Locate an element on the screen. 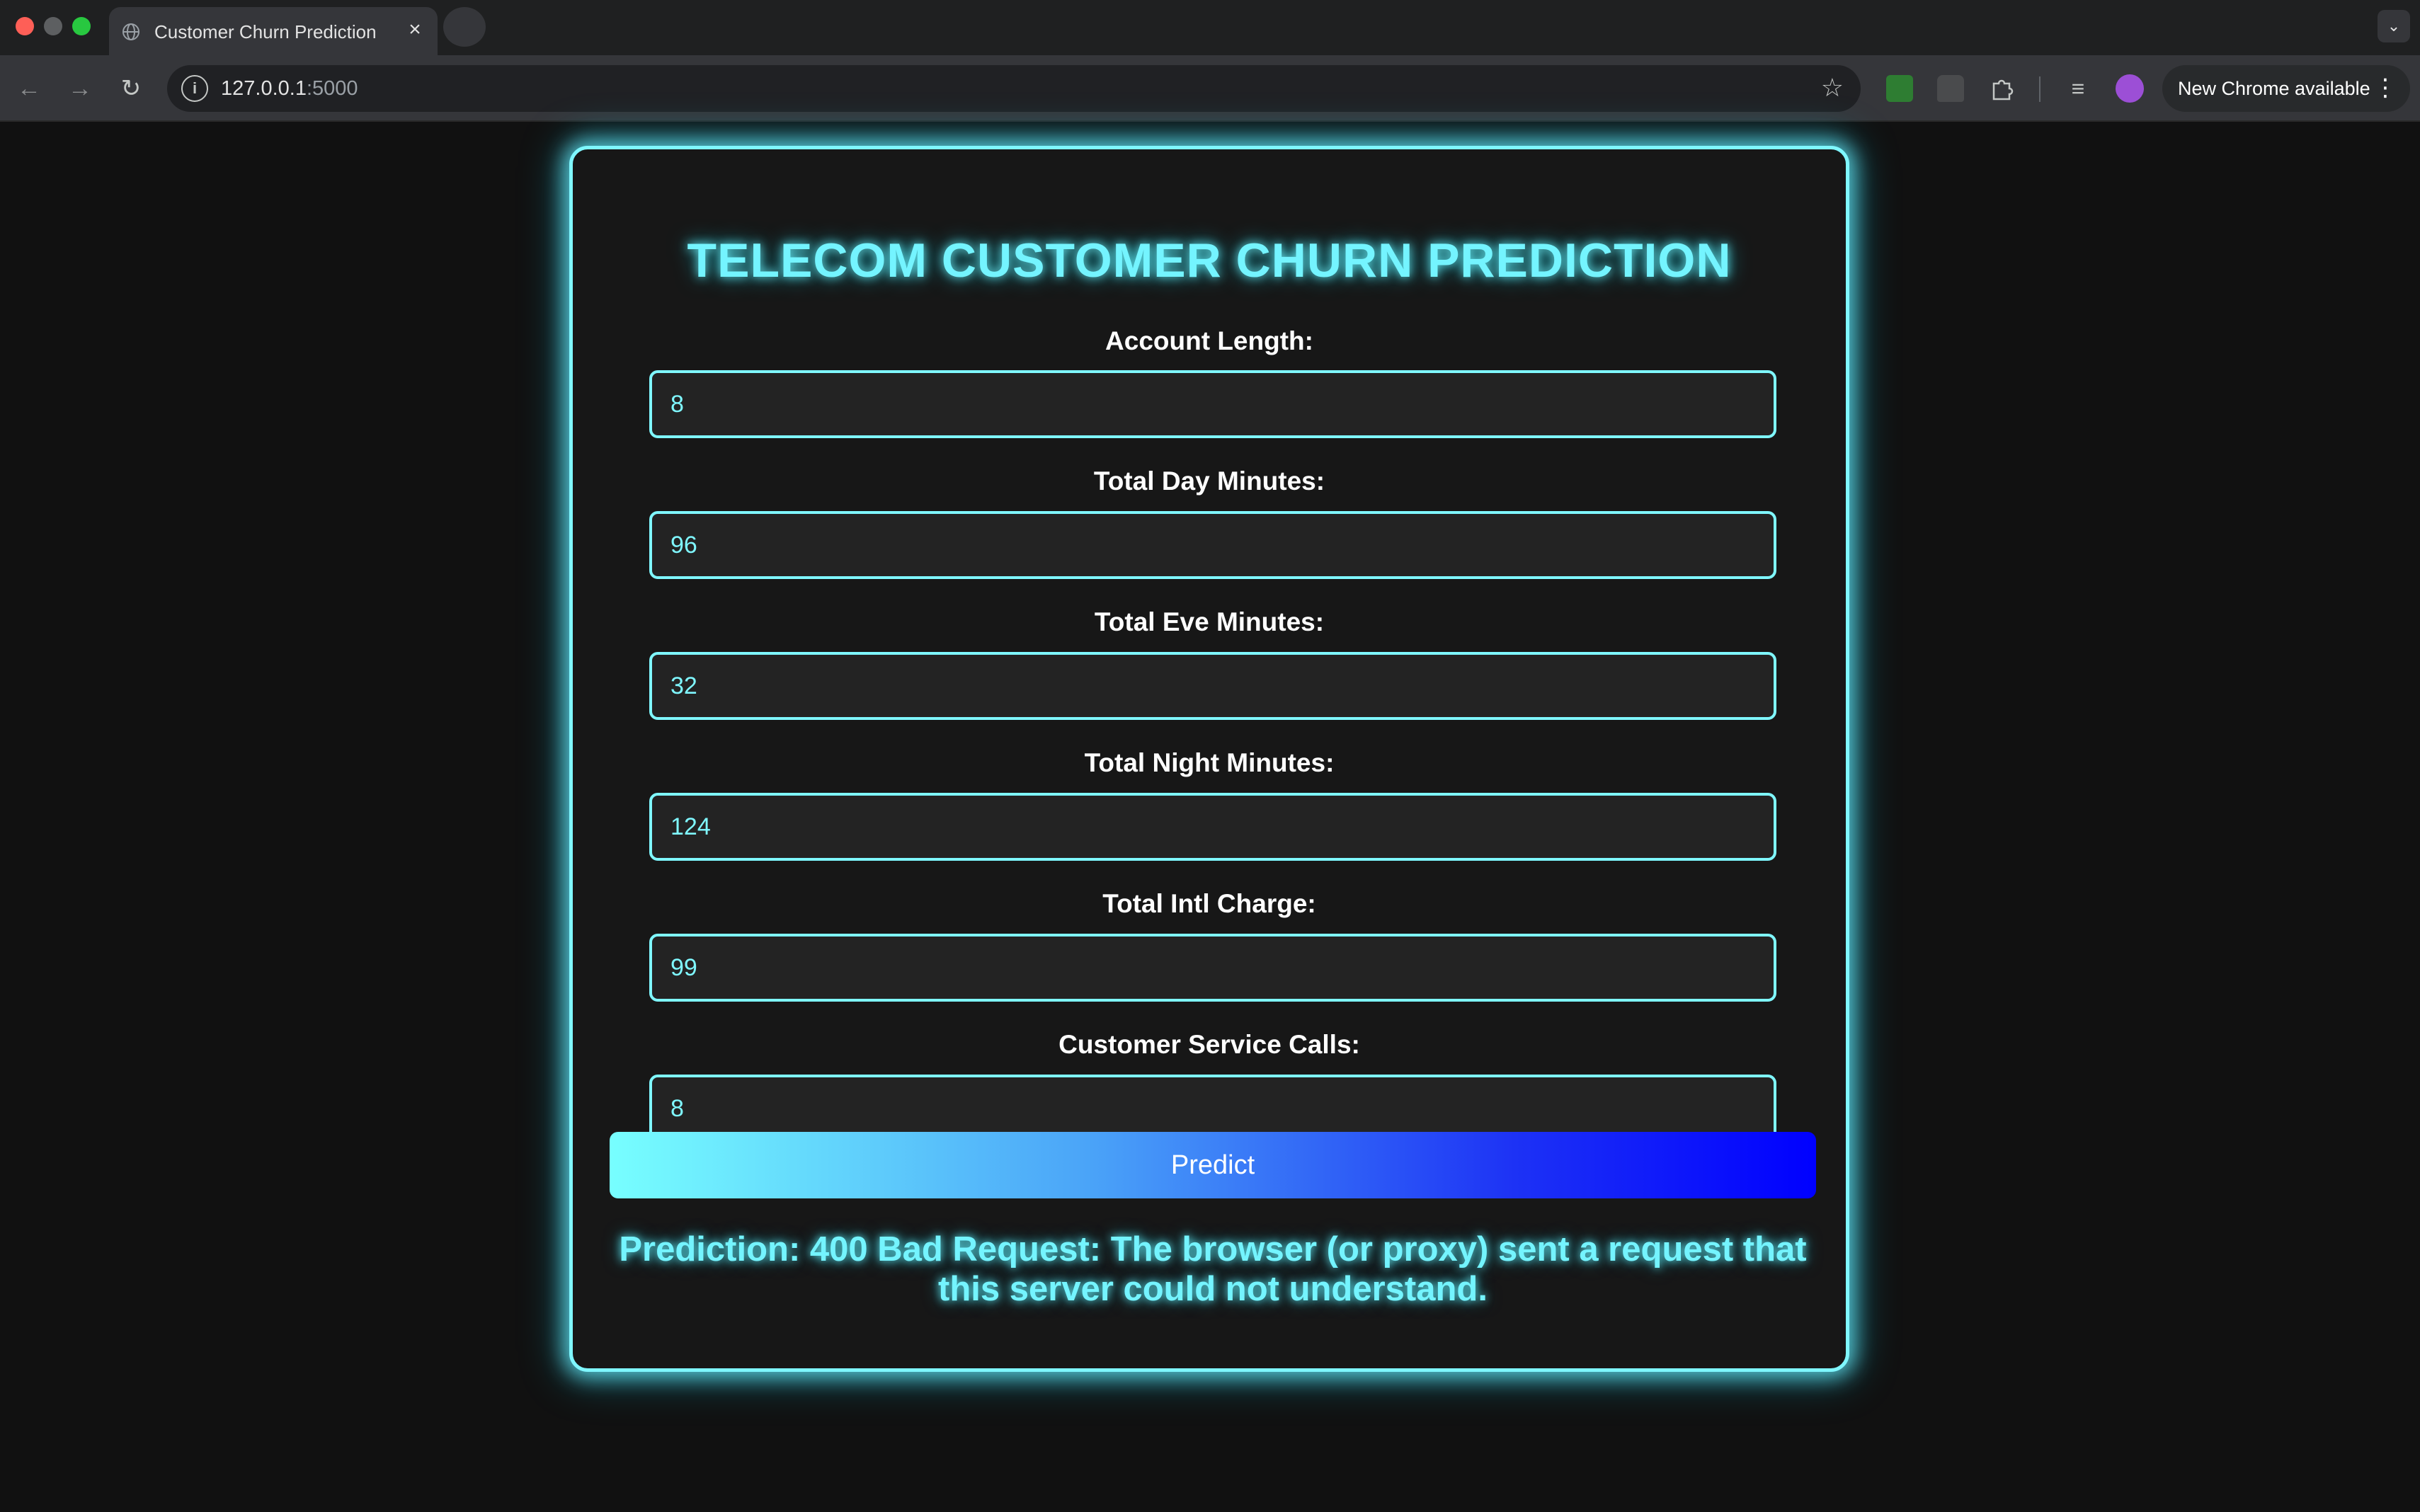 This screenshot has height=1512, width=2420. total-day-minutes-label: Total Day Minutes: is located at coordinates (1209, 481).